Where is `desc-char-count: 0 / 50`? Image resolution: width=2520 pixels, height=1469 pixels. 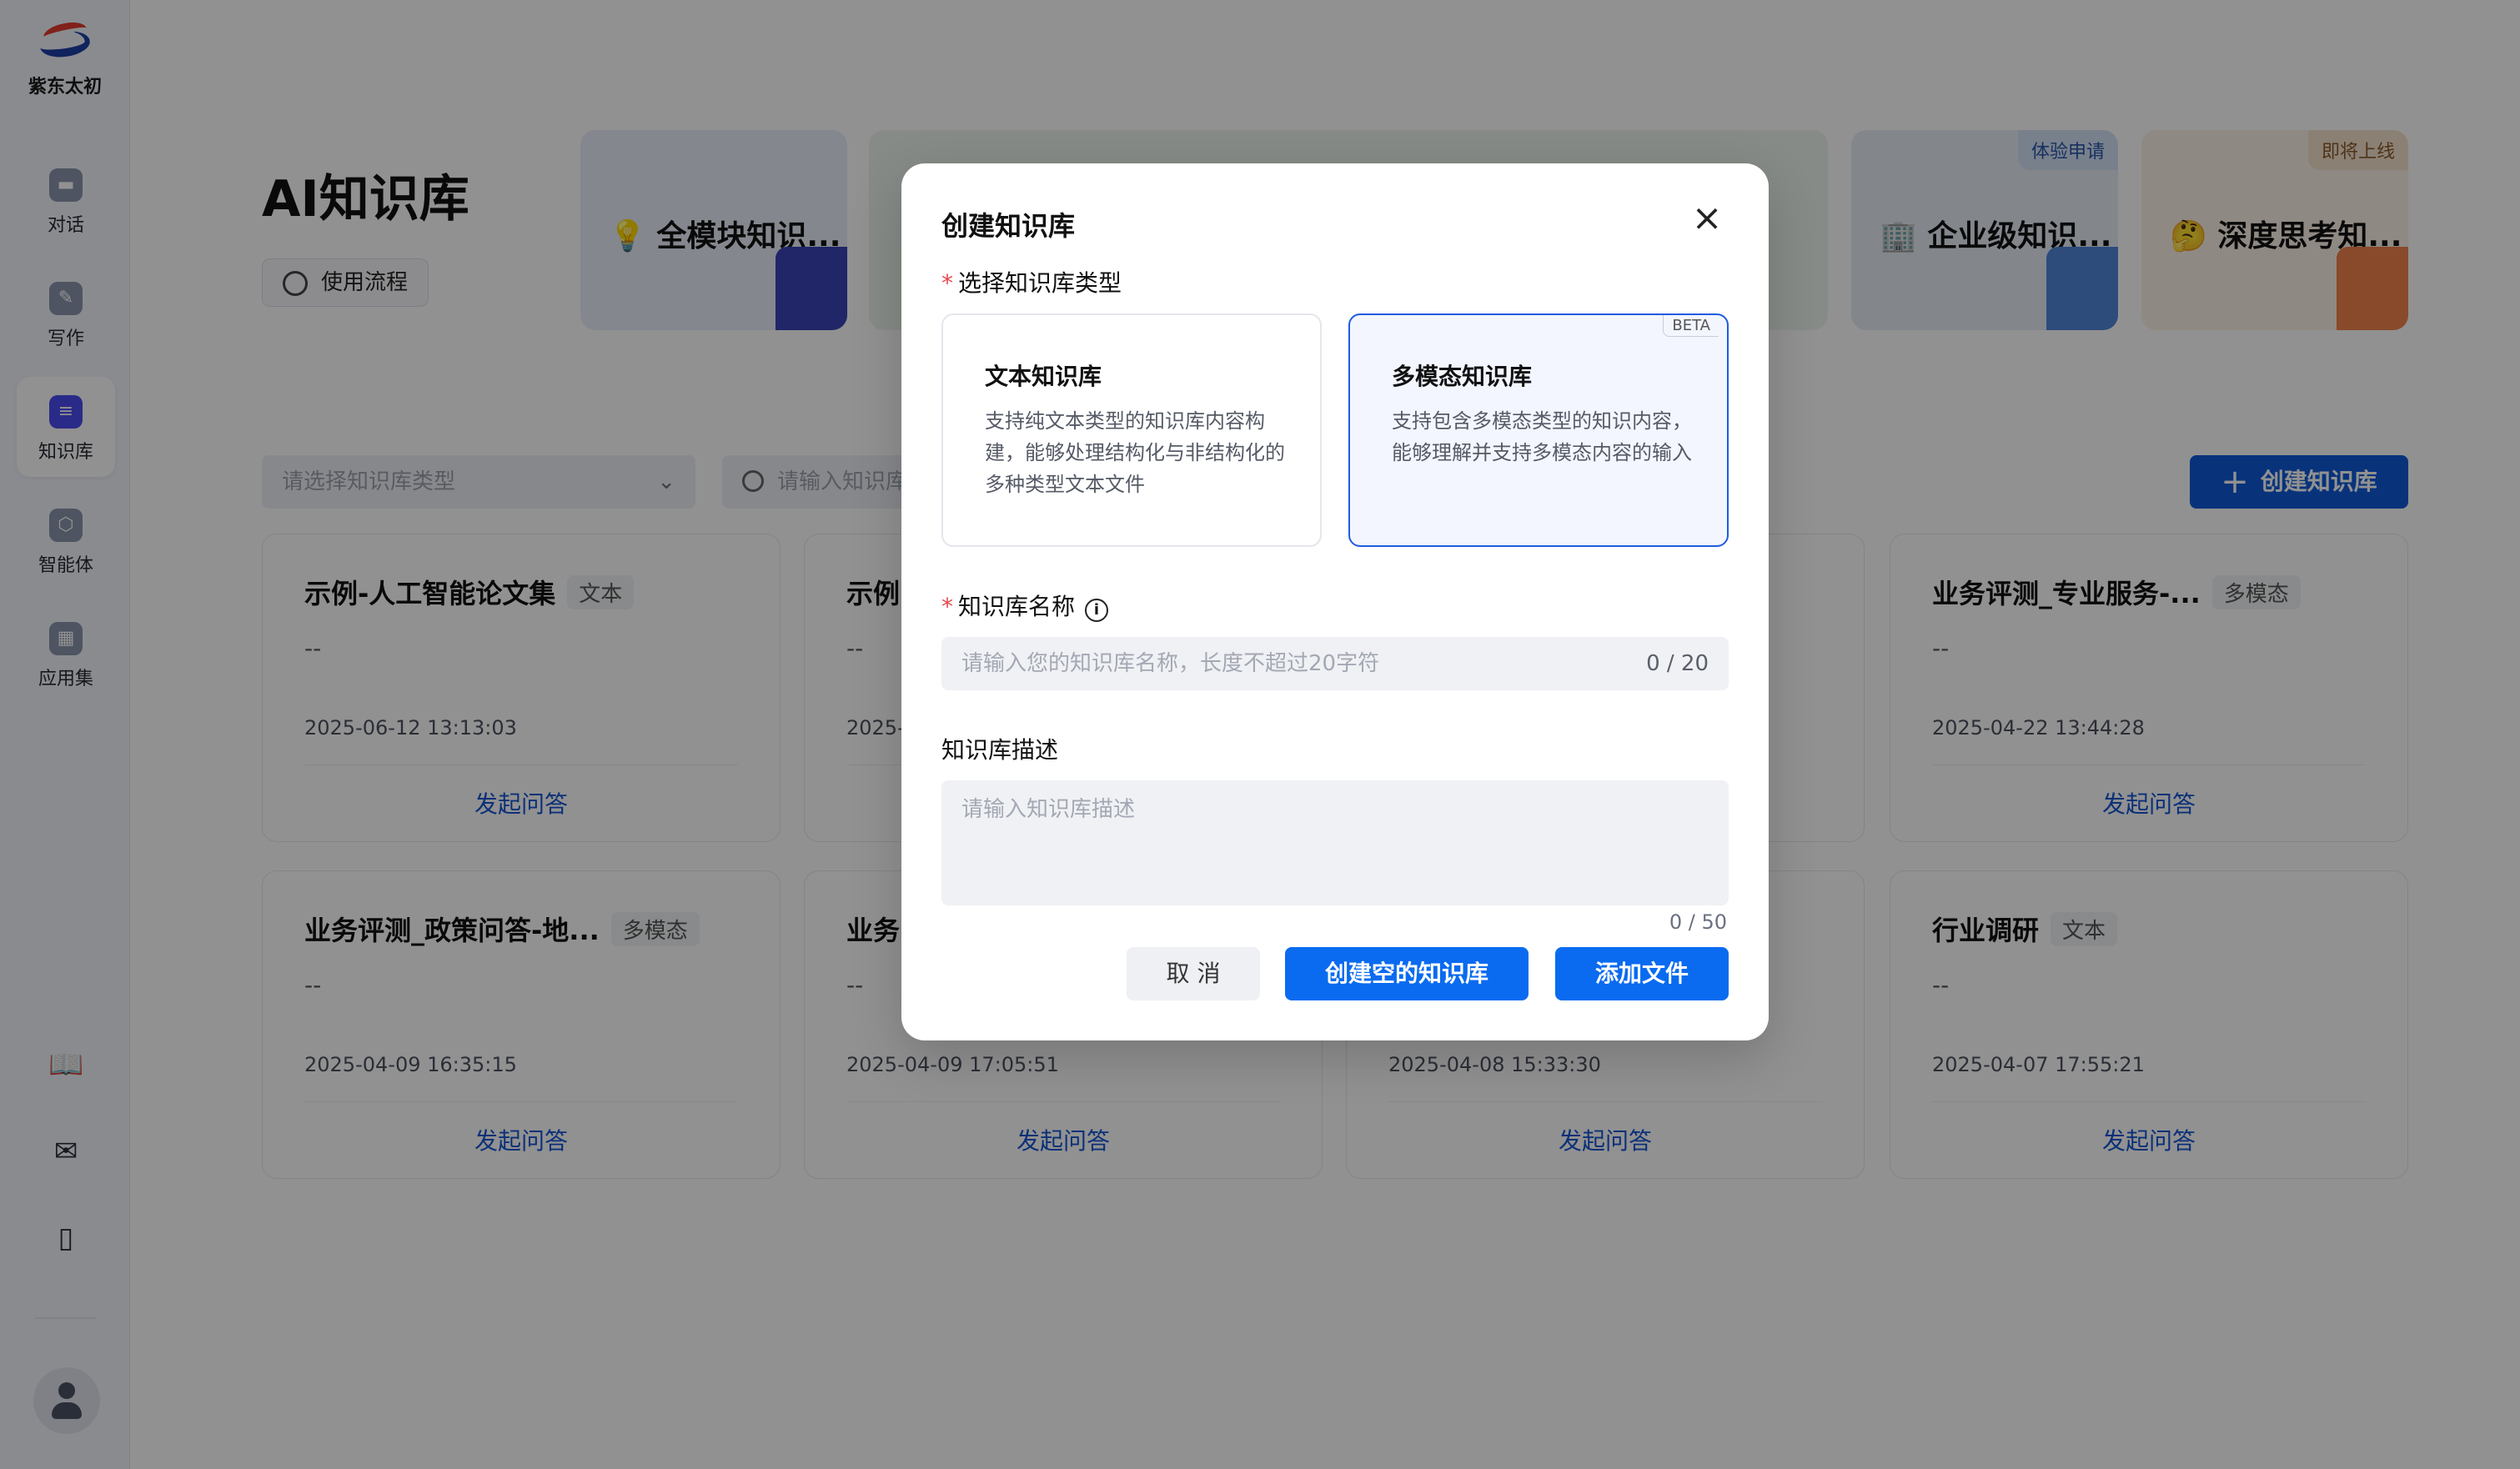
desc-char-count: 0 / 50 is located at coordinates (1698, 922).